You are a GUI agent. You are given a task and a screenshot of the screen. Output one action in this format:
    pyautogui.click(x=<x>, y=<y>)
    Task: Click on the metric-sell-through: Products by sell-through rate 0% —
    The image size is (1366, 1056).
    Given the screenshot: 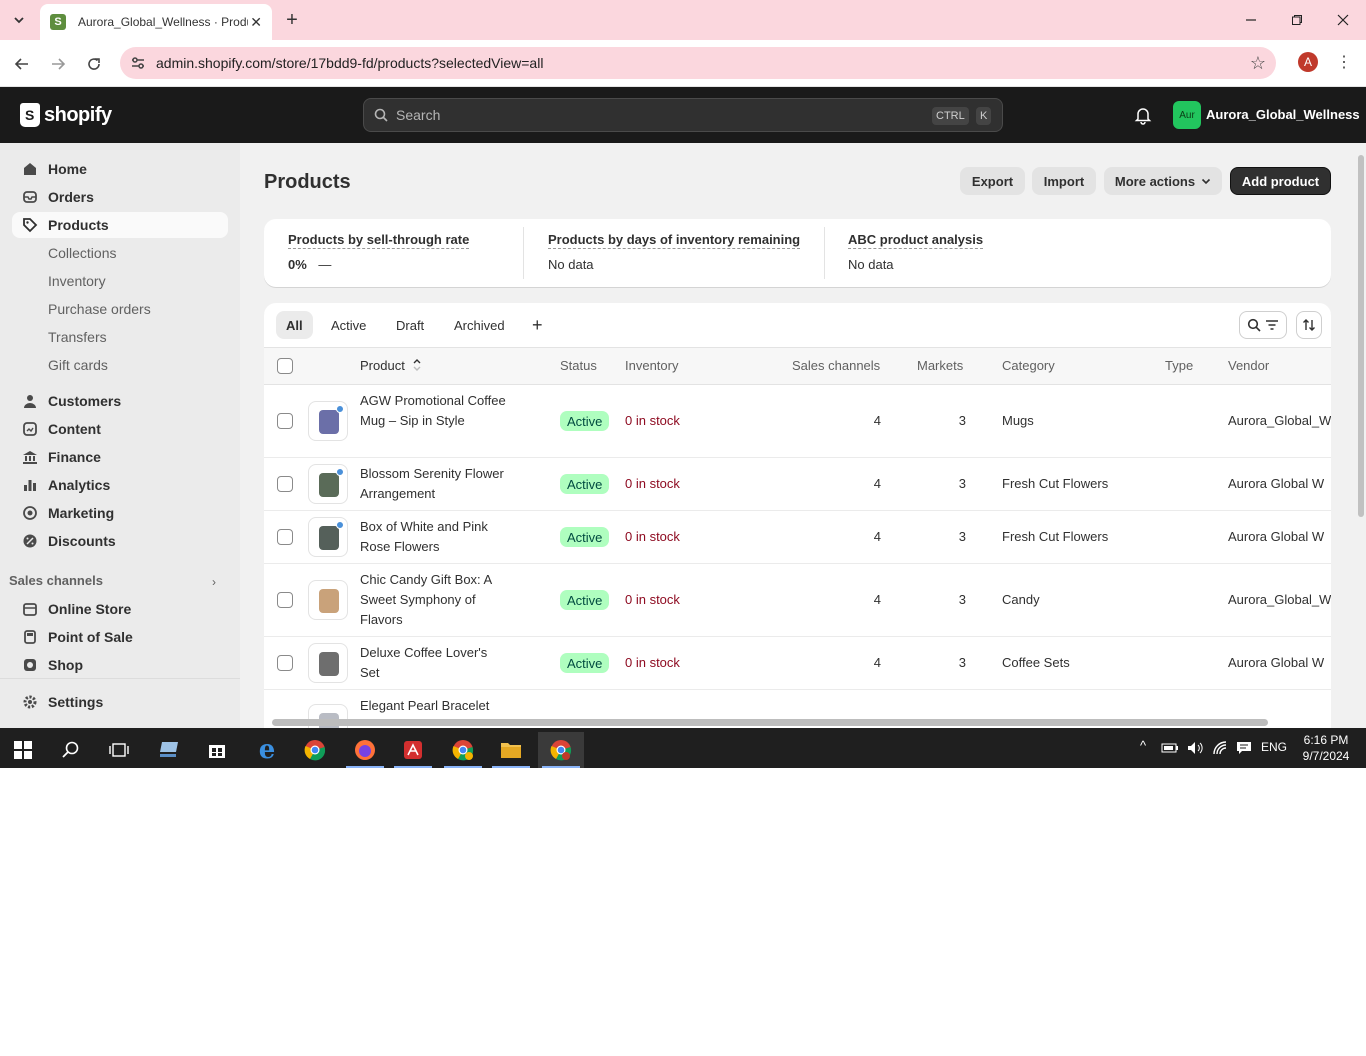 What is the action you would take?
    pyautogui.click(x=379, y=251)
    